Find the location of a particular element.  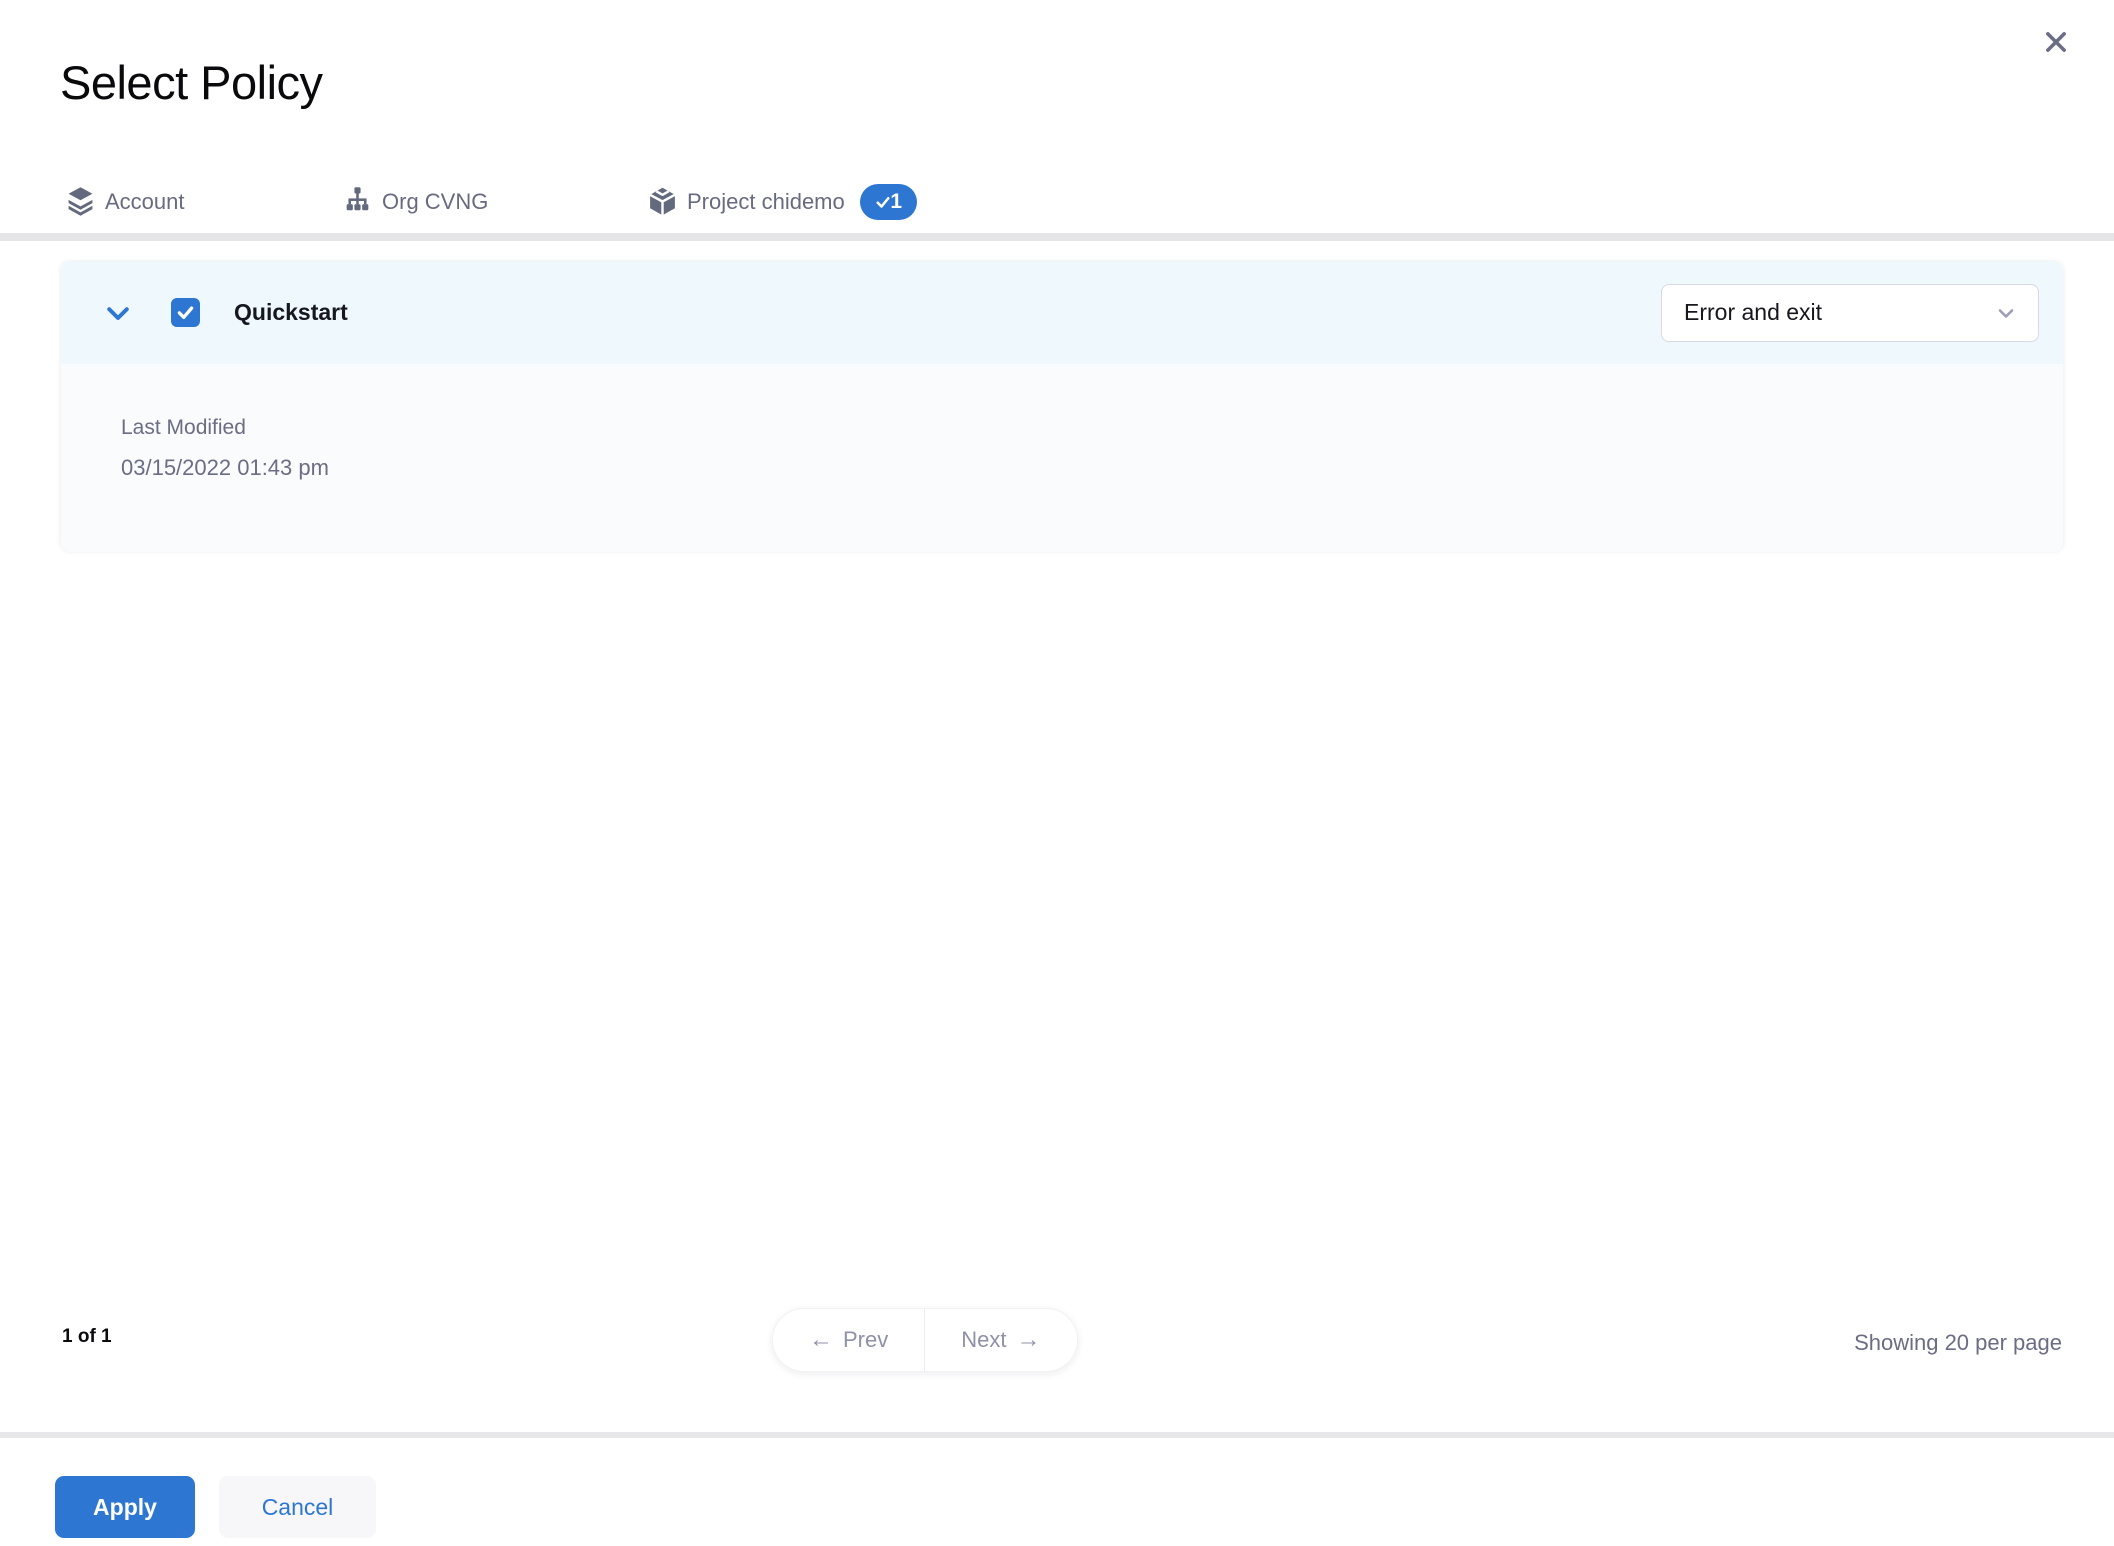

last-modified-value: 03/15/2022 01:43 pm is located at coordinates (225, 467).